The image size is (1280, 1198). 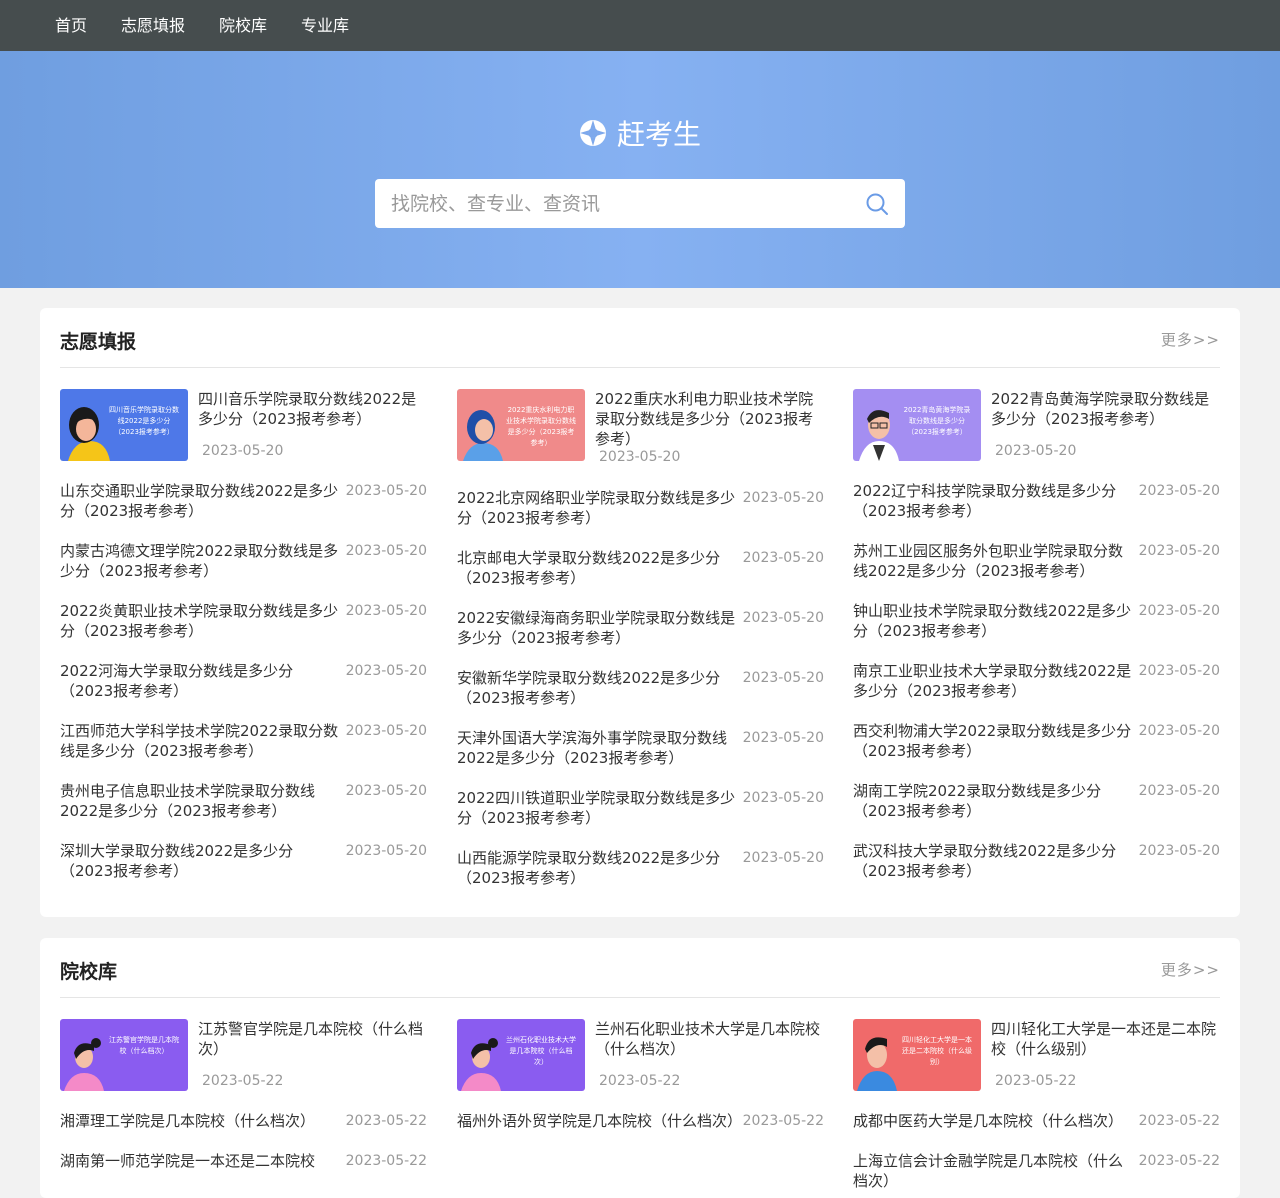 I want to click on list-item: 上海立信会计金融学院是几本院校（什么档次） 2023-05-22, so click(x=1036, y=1171).